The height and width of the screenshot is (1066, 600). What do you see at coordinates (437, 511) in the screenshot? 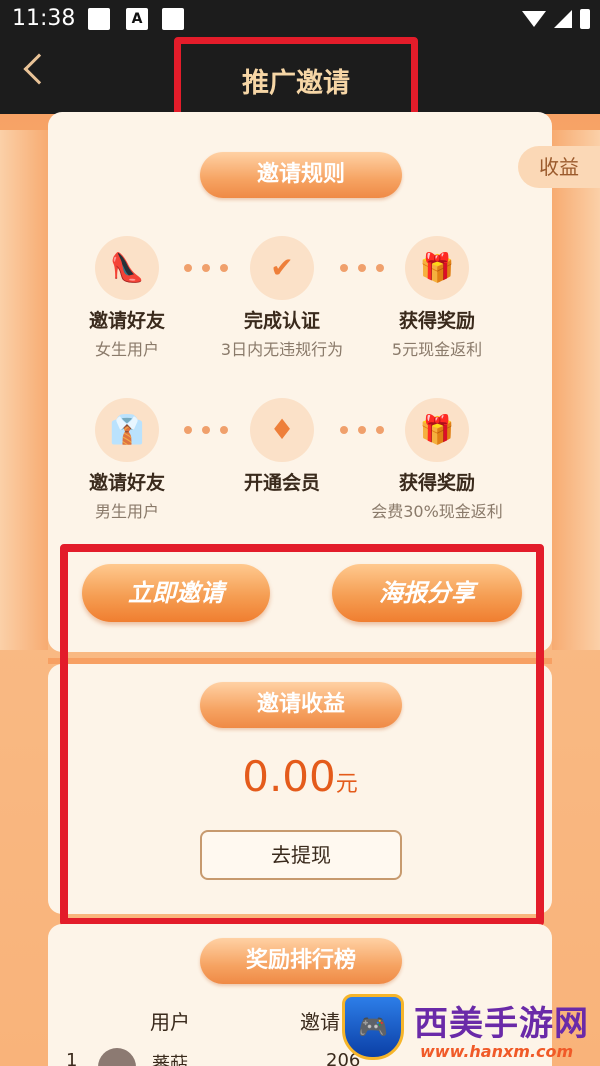
I see `step-sub: 会费30%现金返利` at bounding box center [437, 511].